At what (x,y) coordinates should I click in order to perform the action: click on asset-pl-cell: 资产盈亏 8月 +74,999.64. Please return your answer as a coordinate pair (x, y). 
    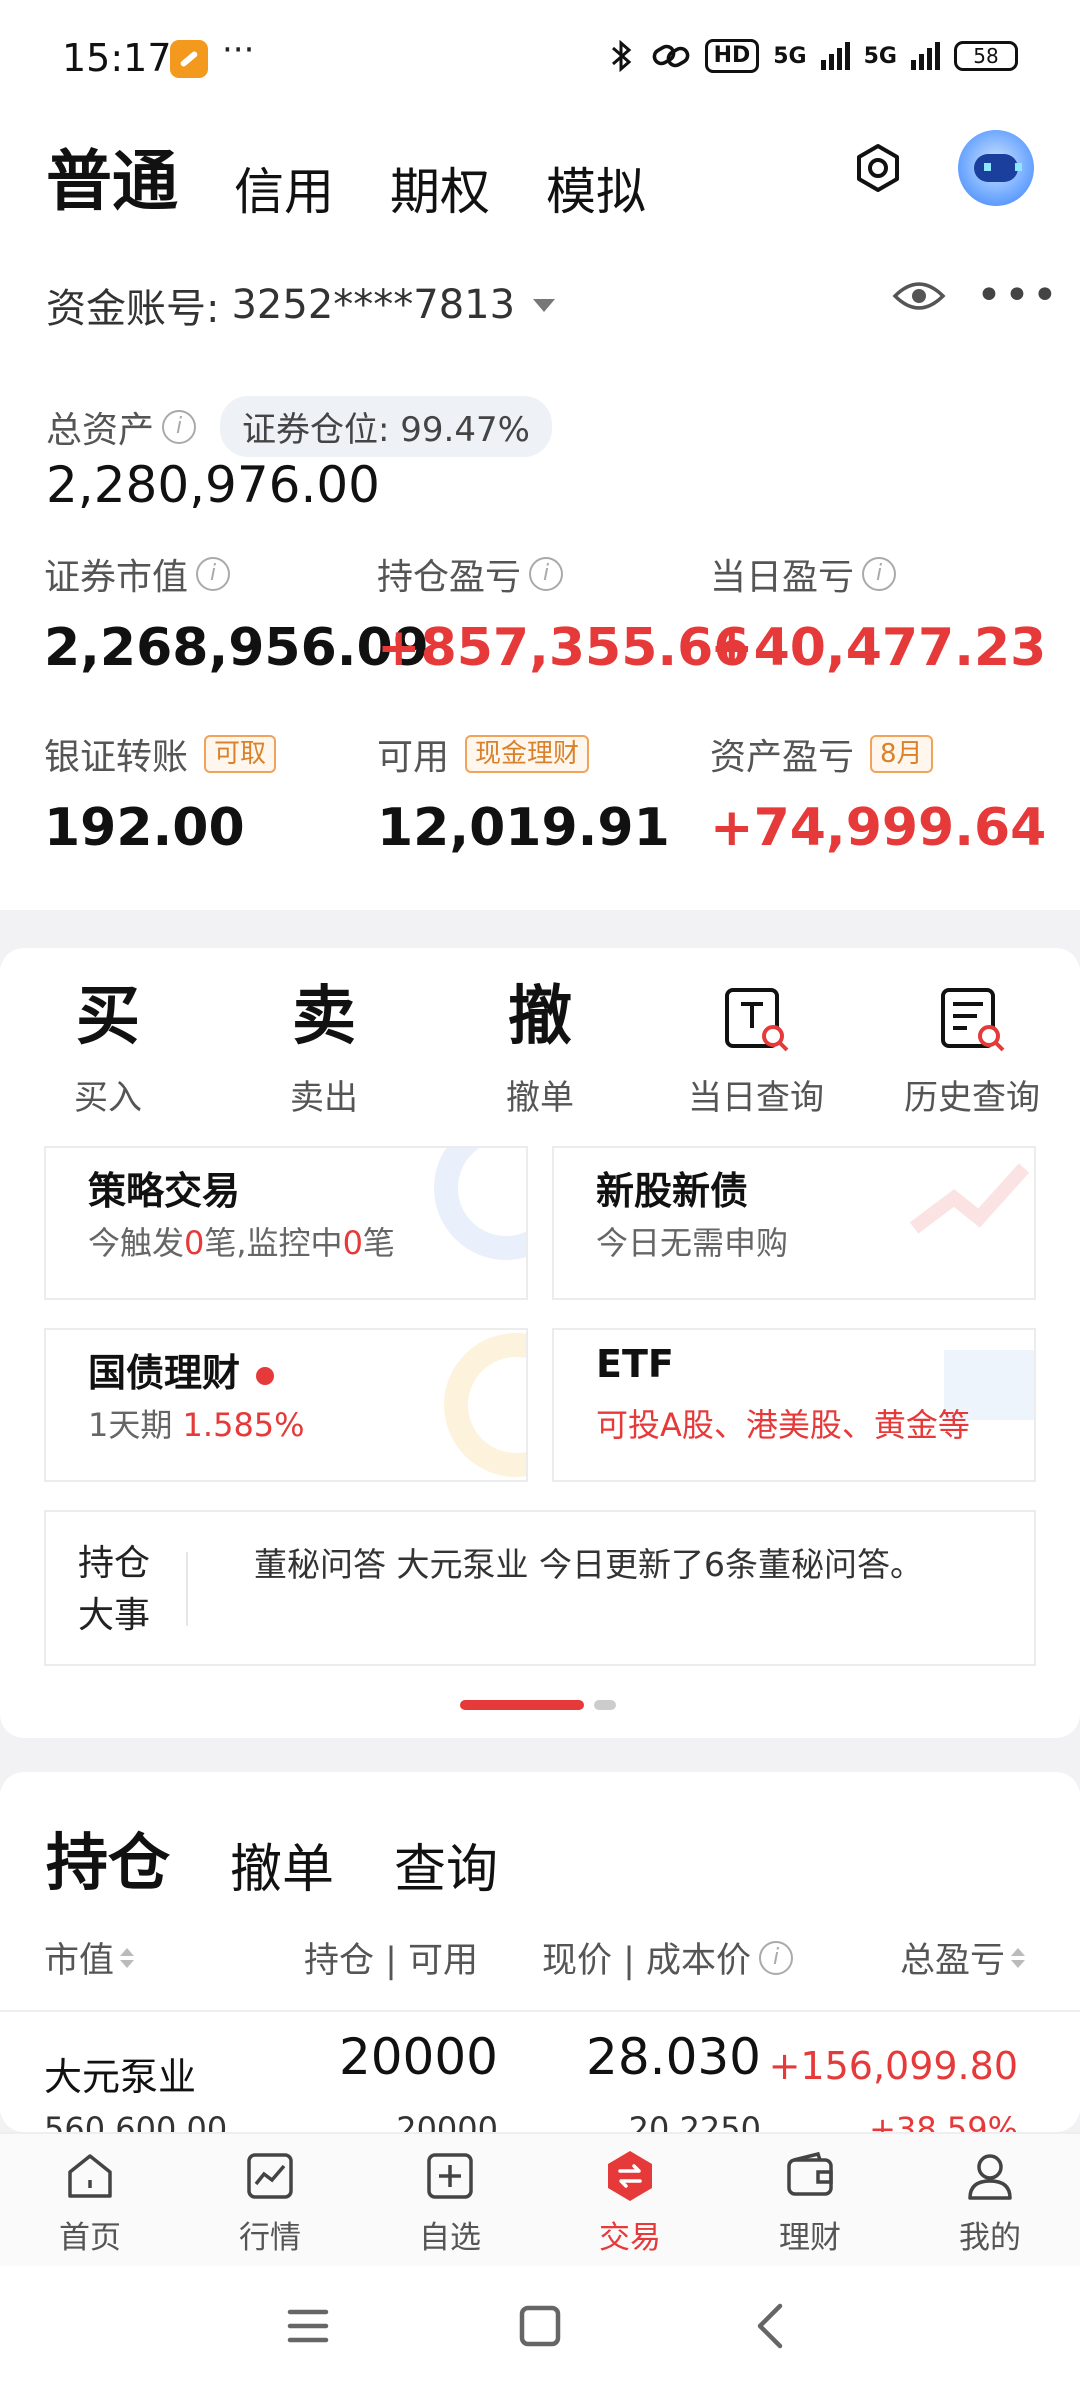
    Looking at the image, I should click on (878, 793).